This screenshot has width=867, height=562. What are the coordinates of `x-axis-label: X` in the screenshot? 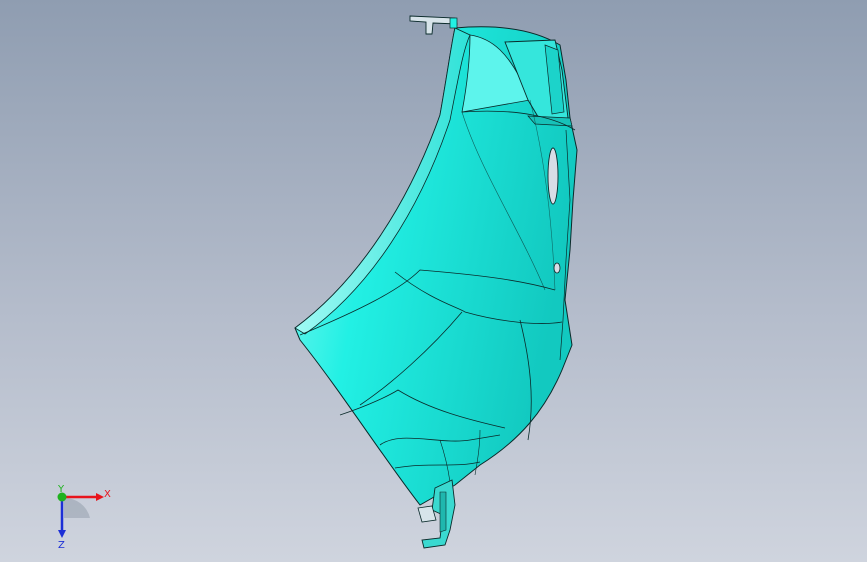 It's located at (107, 494).